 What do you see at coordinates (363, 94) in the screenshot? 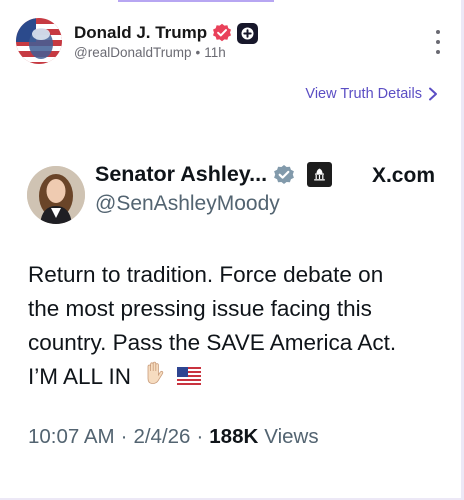
I see `view-truth-details-label: View Truth Details` at bounding box center [363, 94].